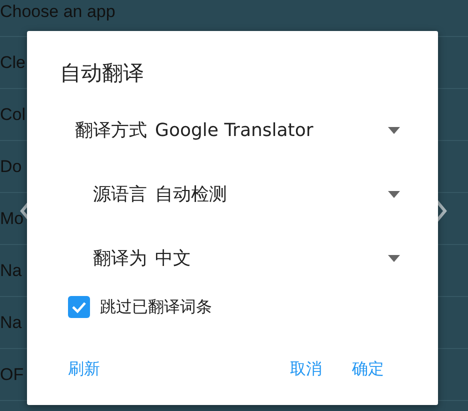 The width and height of the screenshot is (468, 411). Describe the element at coordinates (156, 307) in the screenshot. I see `checkbox-label: 跳过已翻译词条` at that location.